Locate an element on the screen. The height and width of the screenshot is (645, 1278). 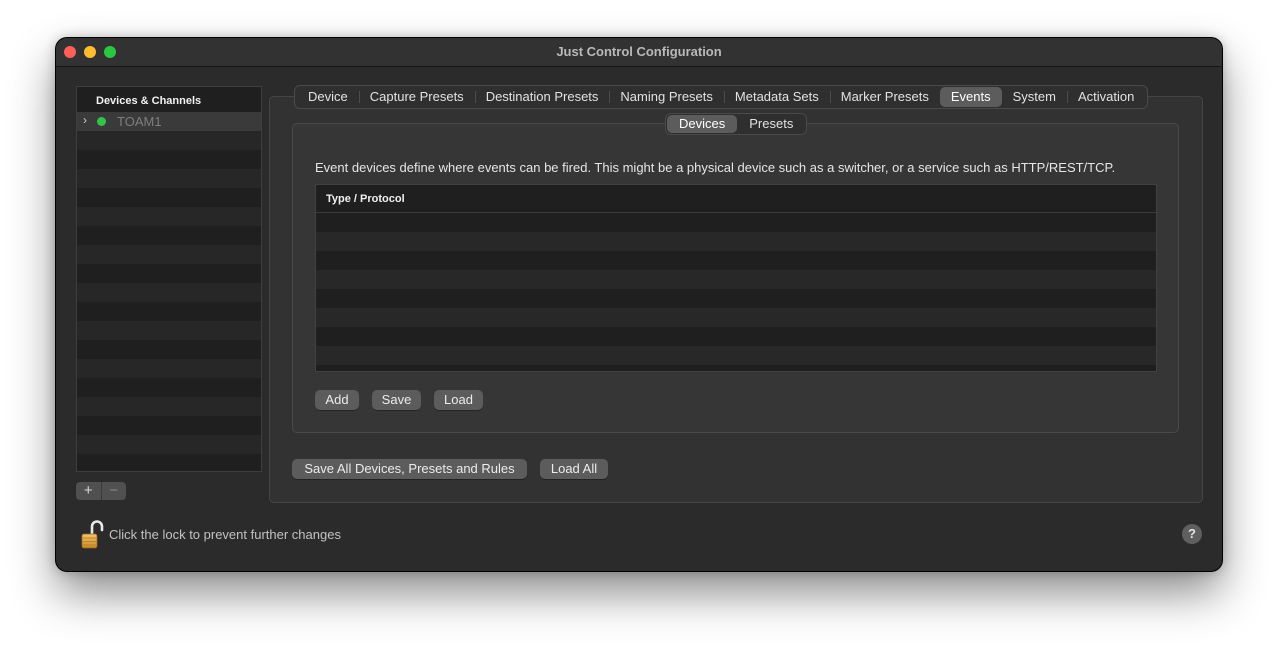
sidebar-item-toam1: › TOAM1 is located at coordinates (169, 121).